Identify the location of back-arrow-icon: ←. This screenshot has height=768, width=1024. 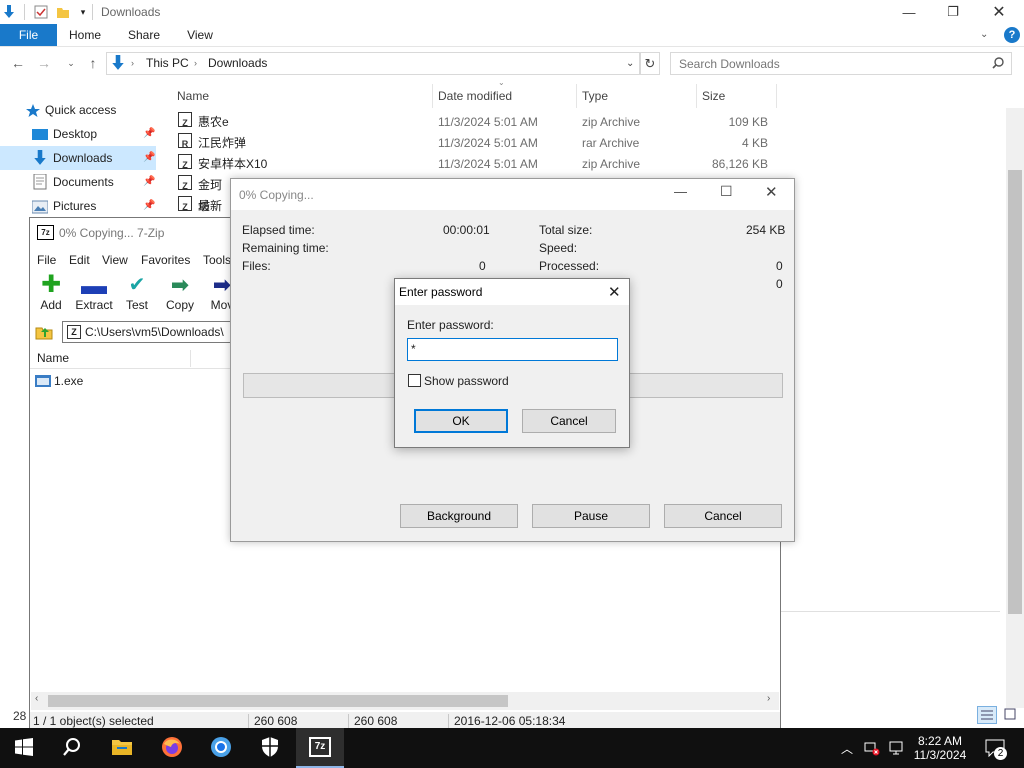
(18, 63).